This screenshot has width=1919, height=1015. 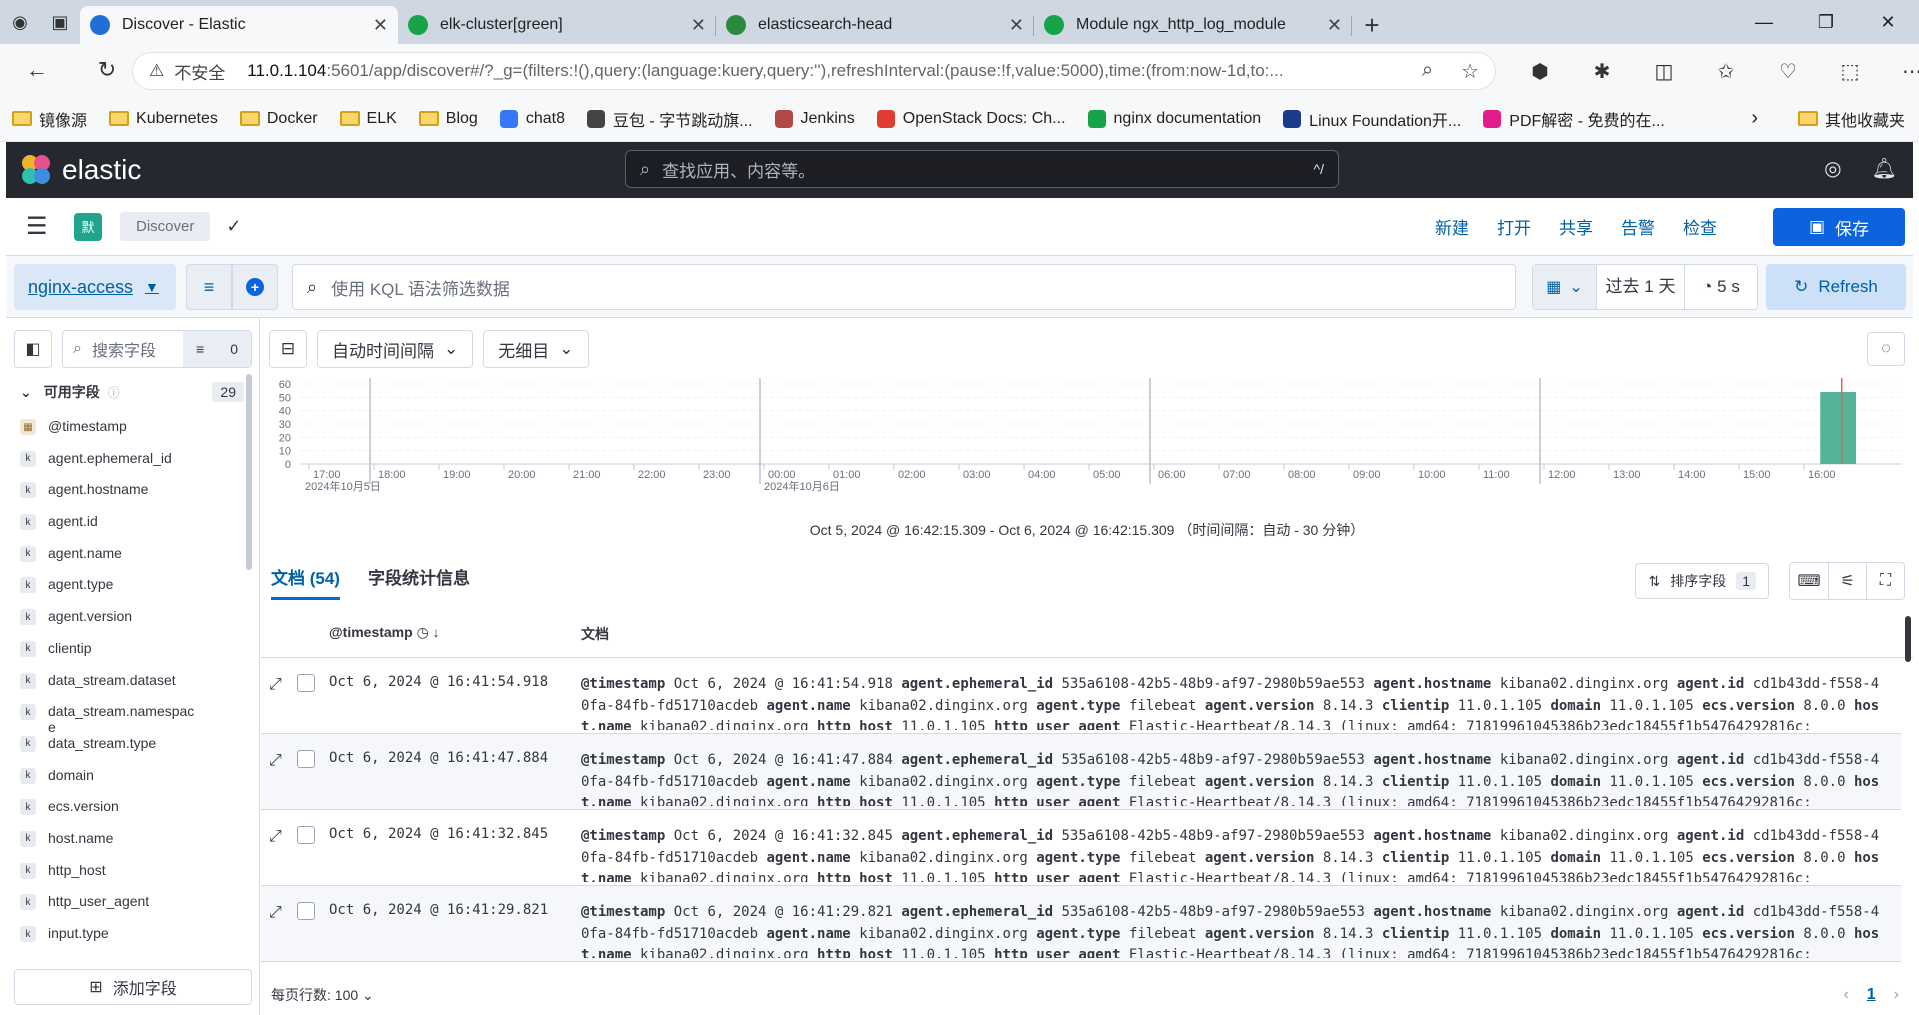 I want to click on field-item: k host.name, so click(x=132, y=846).